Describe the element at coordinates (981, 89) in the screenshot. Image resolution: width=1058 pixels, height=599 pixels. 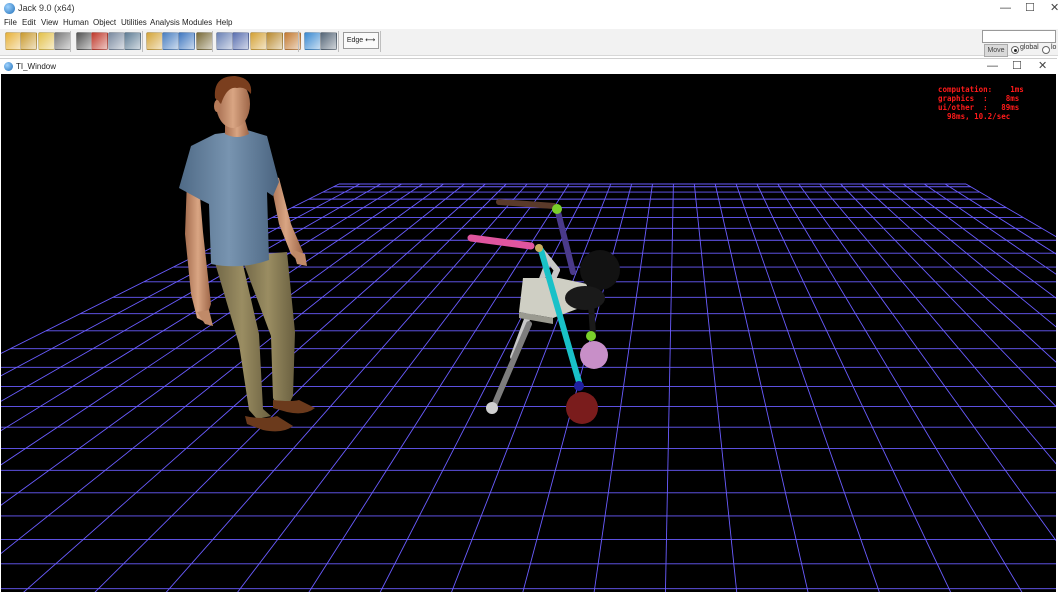
I see `stats-computation: computation: 1ms` at that location.